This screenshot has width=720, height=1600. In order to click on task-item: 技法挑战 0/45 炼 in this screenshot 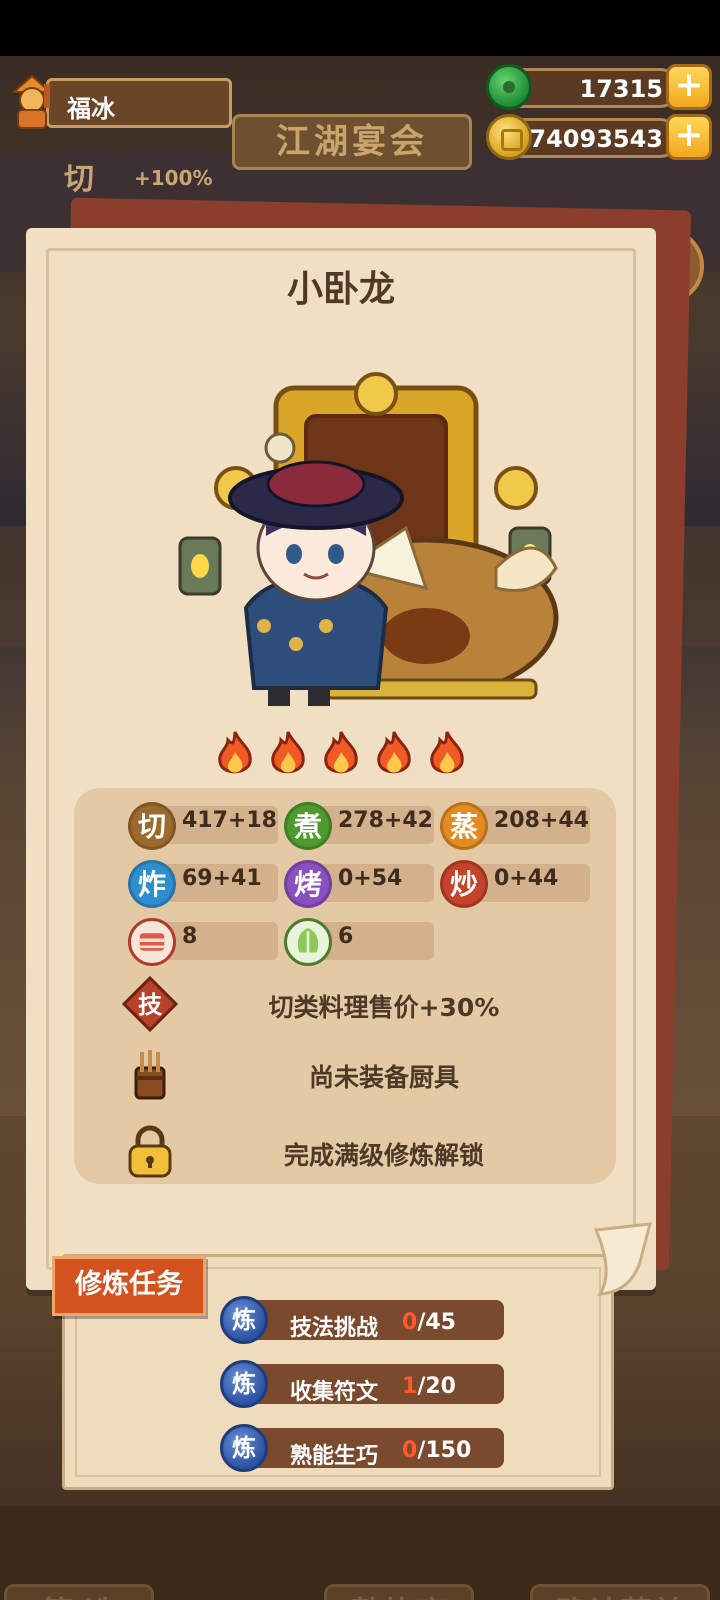, I will do `click(365, 1320)`.